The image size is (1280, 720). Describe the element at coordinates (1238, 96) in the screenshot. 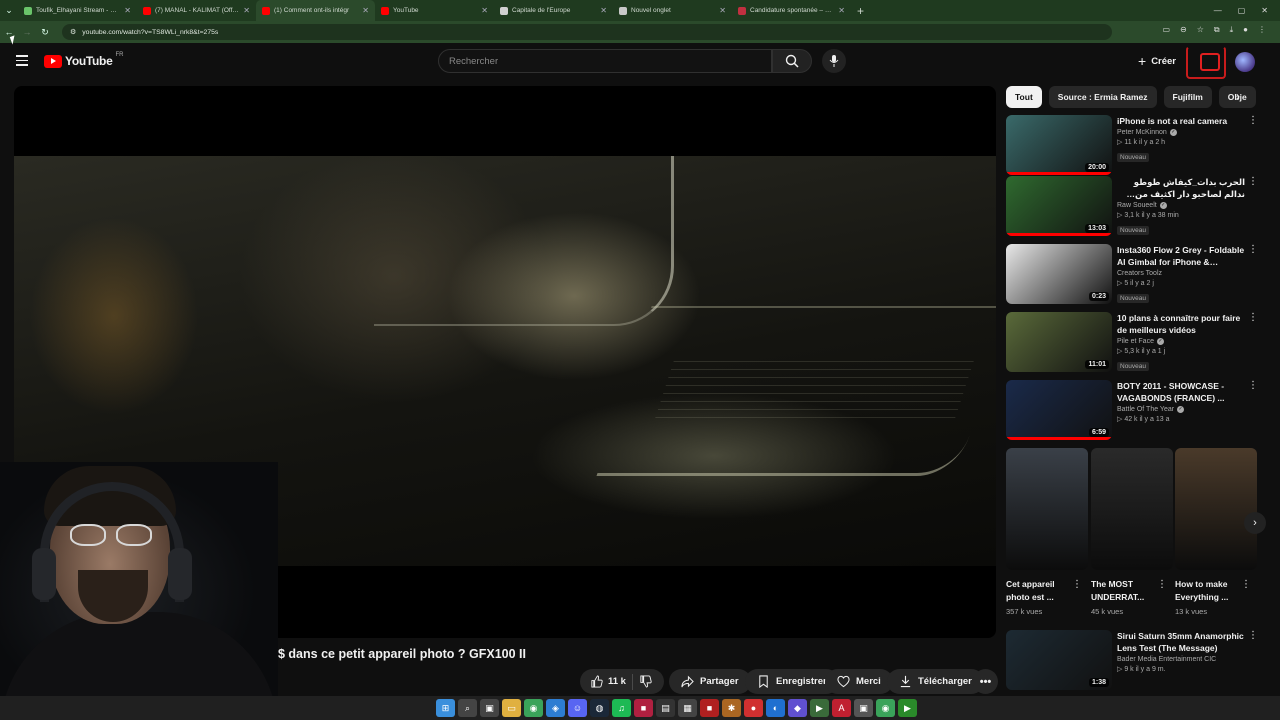

I see `chips-next-icon: ›` at that location.